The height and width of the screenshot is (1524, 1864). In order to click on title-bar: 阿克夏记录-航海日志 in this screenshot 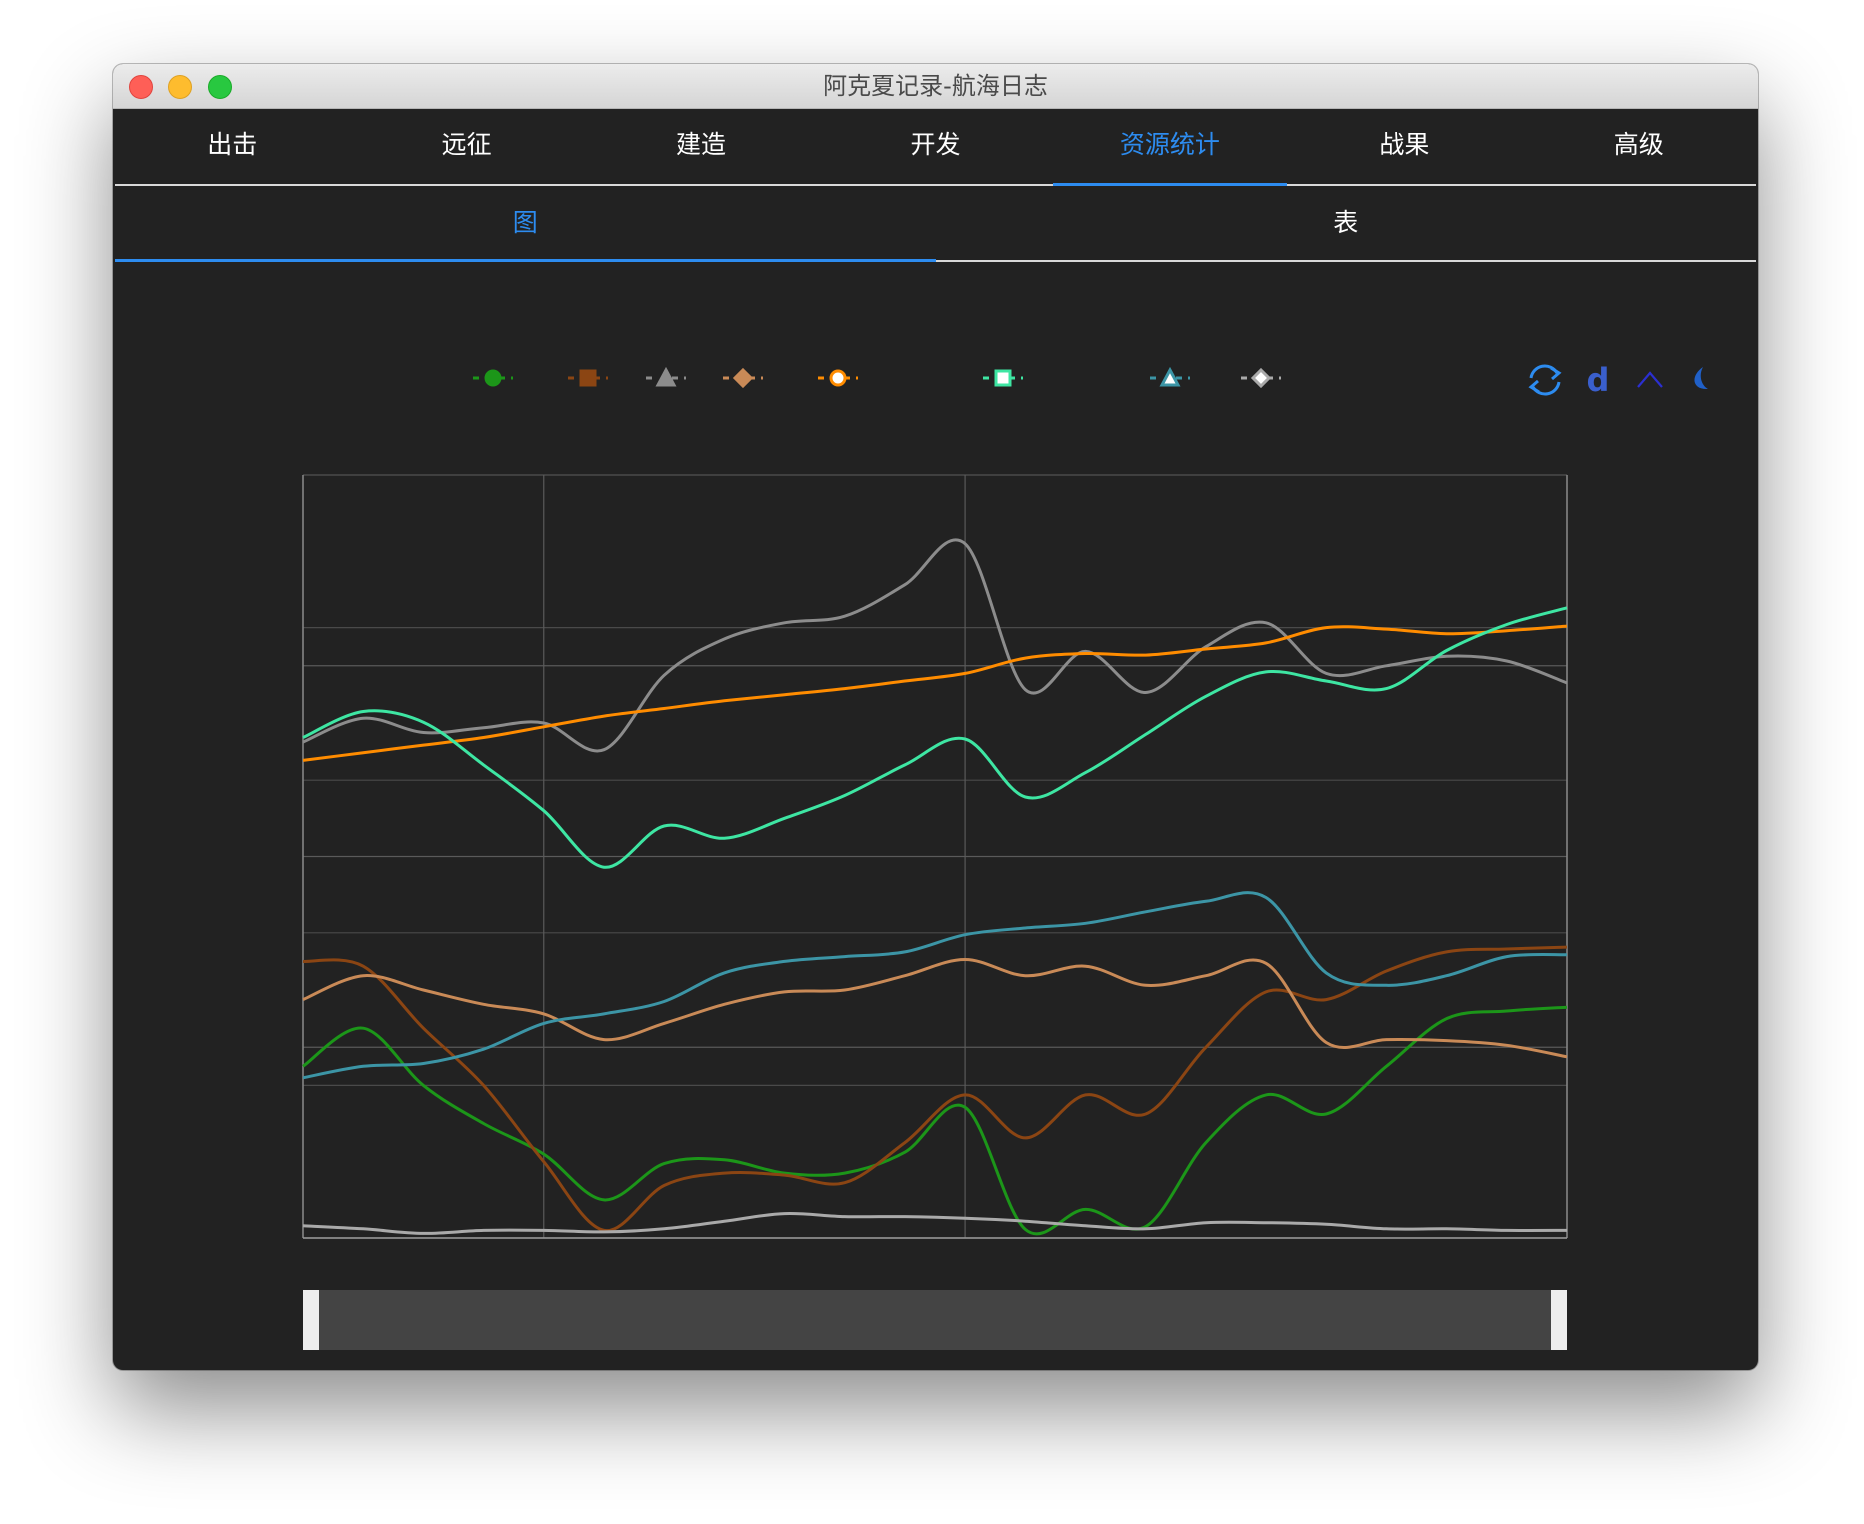, I will do `click(935, 86)`.